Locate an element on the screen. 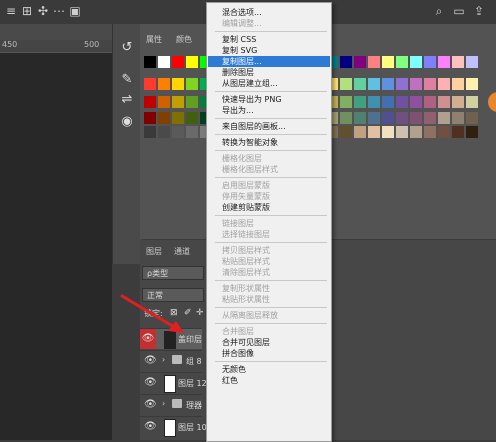 The width and height of the screenshot is (496, 442). 3d-icon: ▣ is located at coordinates (75, 11).